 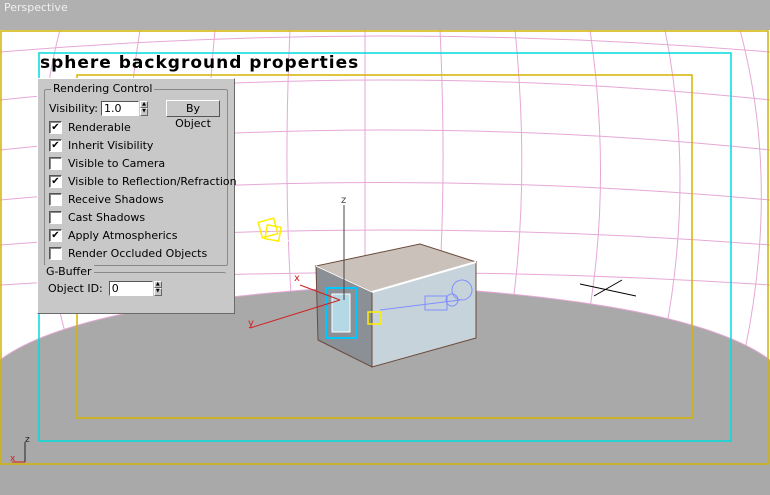 I want to click on visibility-spinner: 1.0 ▲ ▼, so click(x=125, y=108).